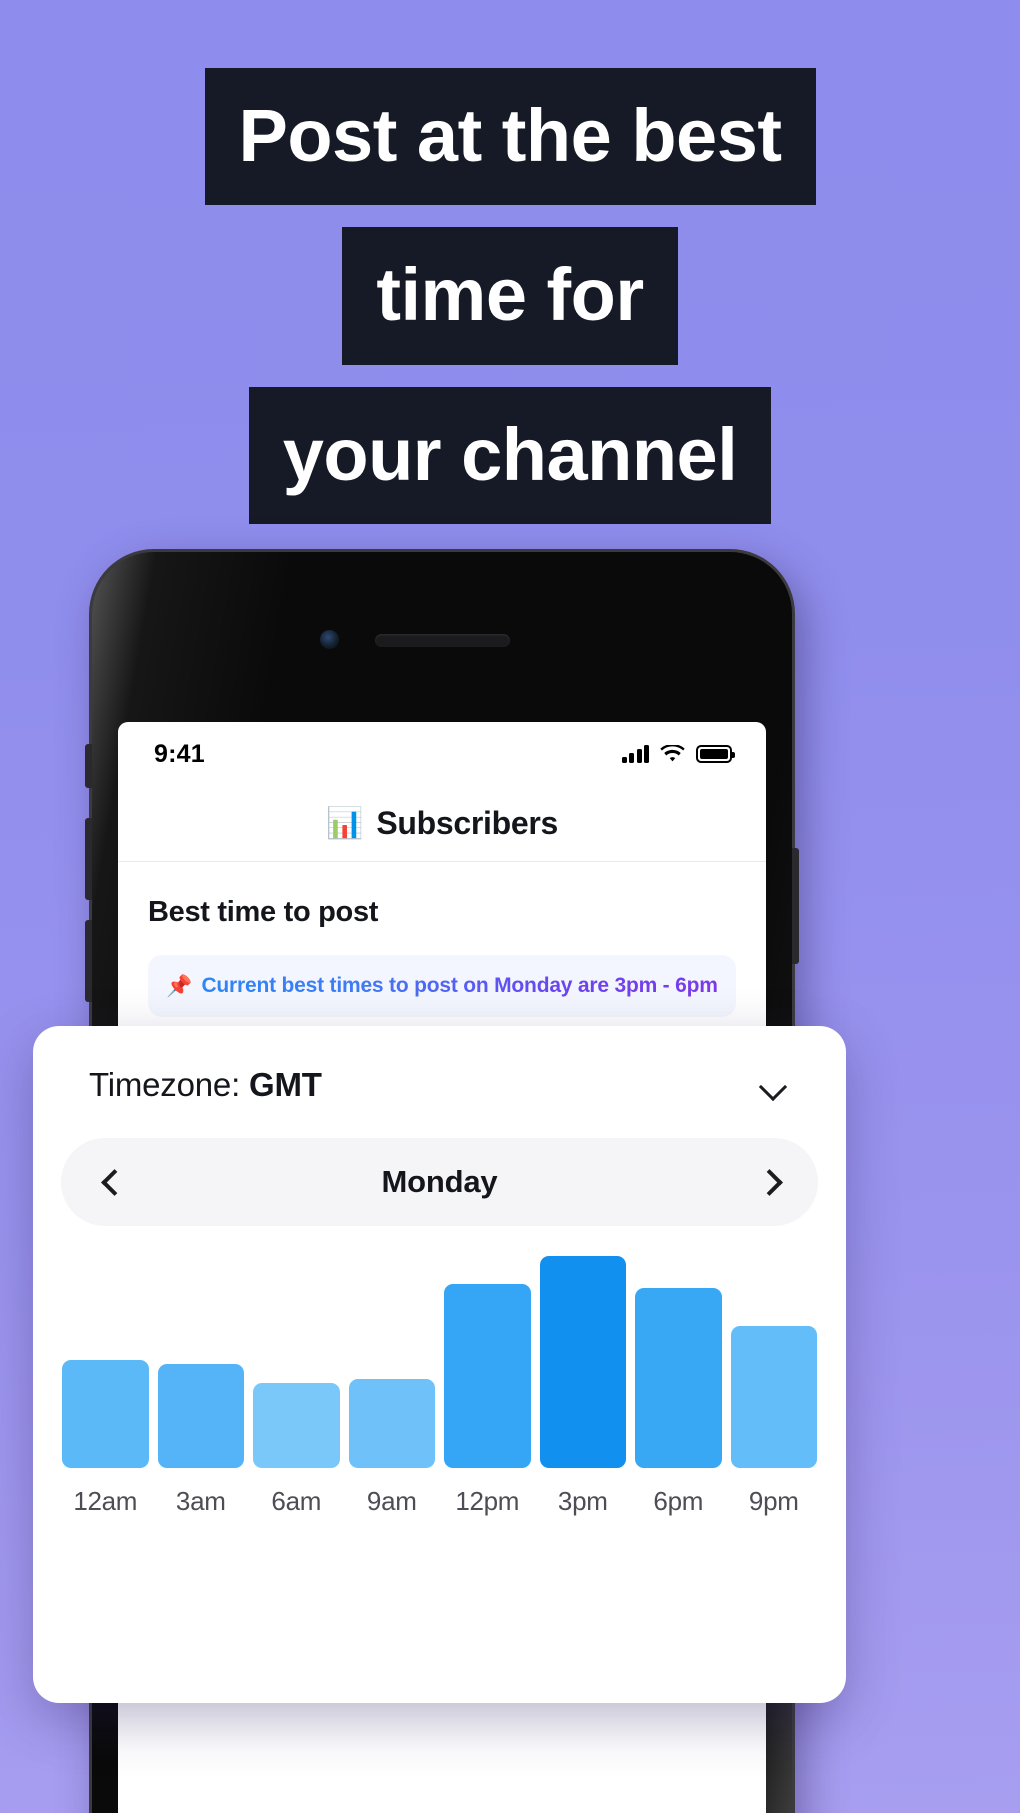 Image resolution: width=1020 pixels, height=1813 pixels. Describe the element at coordinates (439, 1085) in the screenshot. I see `timezone-row: Timezone: GMT` at that location.